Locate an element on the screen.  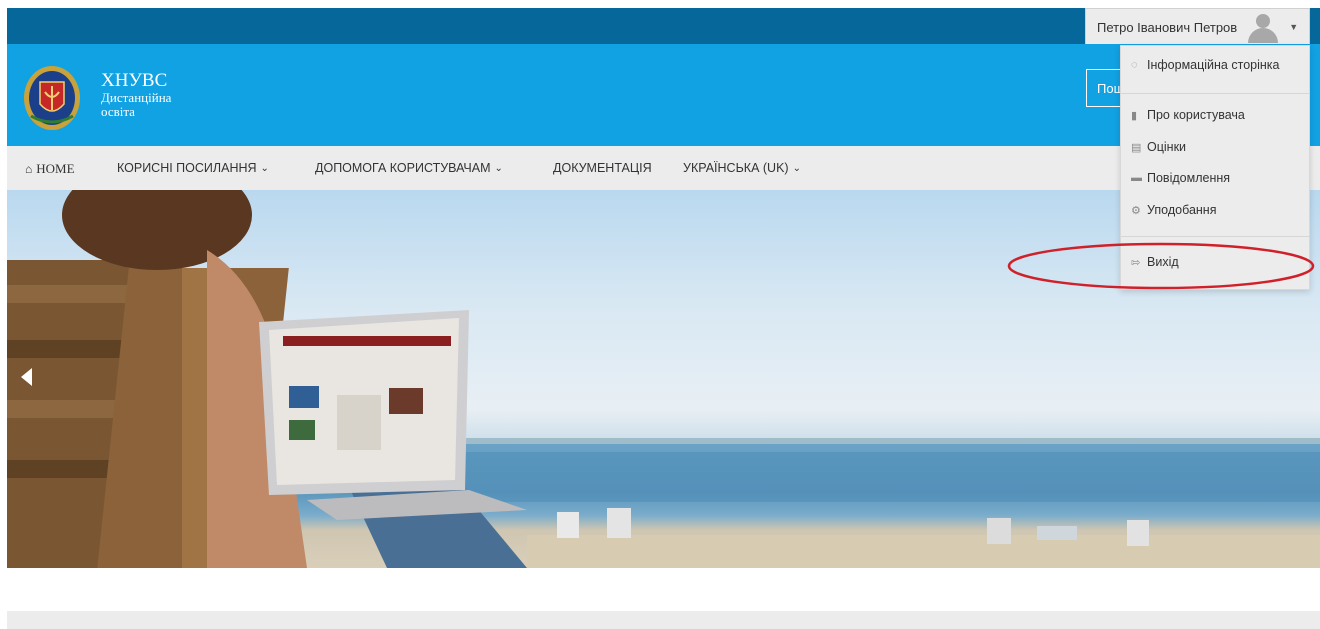
menu-item-preferences: ⚙ Уподобання is located at coordinates (1173, 210).